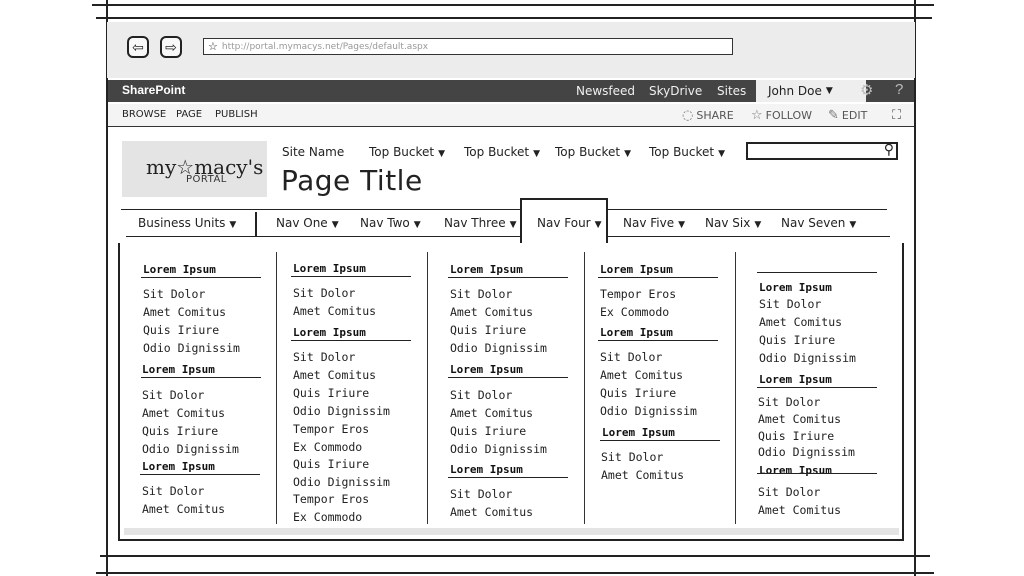 The width and height of the screenshot is (1024, 576). I want to click on nav-two: Nav Two ▼, so click(390, 223).